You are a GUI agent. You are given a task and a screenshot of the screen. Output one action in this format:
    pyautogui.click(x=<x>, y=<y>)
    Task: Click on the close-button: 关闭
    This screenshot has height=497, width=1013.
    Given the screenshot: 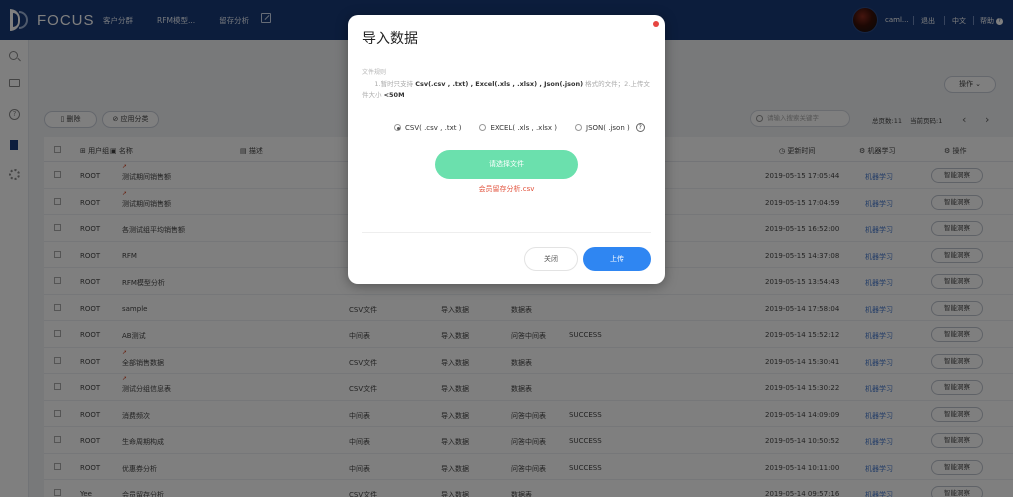 What is the action you would take?
    pyautogui.click(x=551, y=259)
    